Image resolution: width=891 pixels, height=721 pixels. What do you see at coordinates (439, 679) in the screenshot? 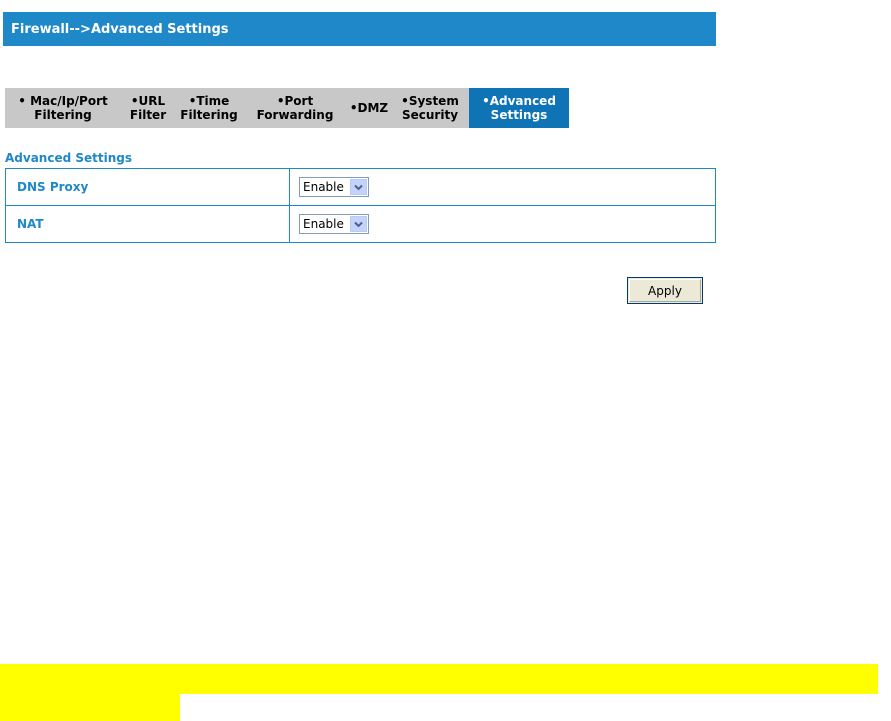
I see `highlight-bar` at bounding box center [439, 679].